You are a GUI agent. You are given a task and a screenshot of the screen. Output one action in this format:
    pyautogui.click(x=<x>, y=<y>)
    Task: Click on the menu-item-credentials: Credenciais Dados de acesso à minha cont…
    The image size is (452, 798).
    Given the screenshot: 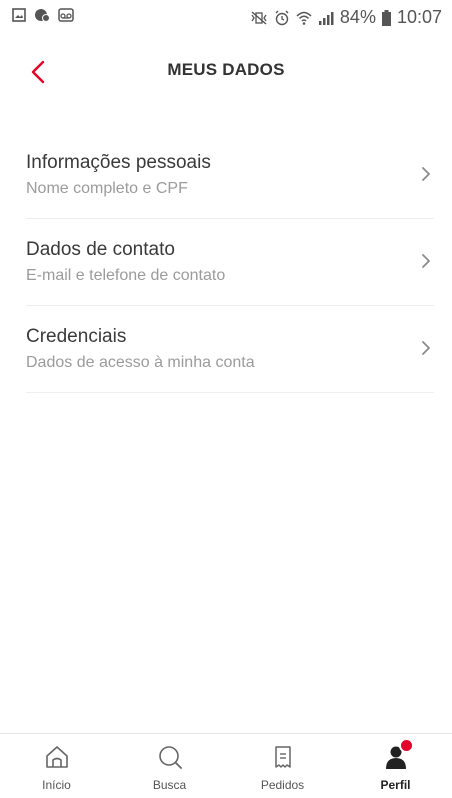 What is the action you would take?
    pyautogui.click(x=230, y=349)
    